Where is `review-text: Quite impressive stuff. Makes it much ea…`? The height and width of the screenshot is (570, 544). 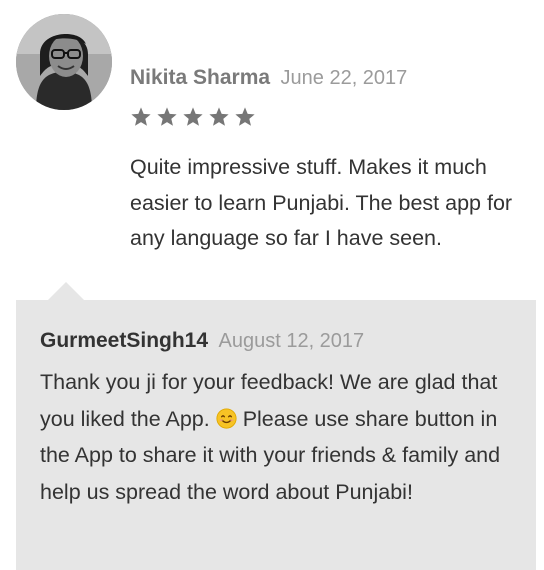
review-text: Quite impressive stuff. Makes it much ea… is located at coordinates (321, 202).